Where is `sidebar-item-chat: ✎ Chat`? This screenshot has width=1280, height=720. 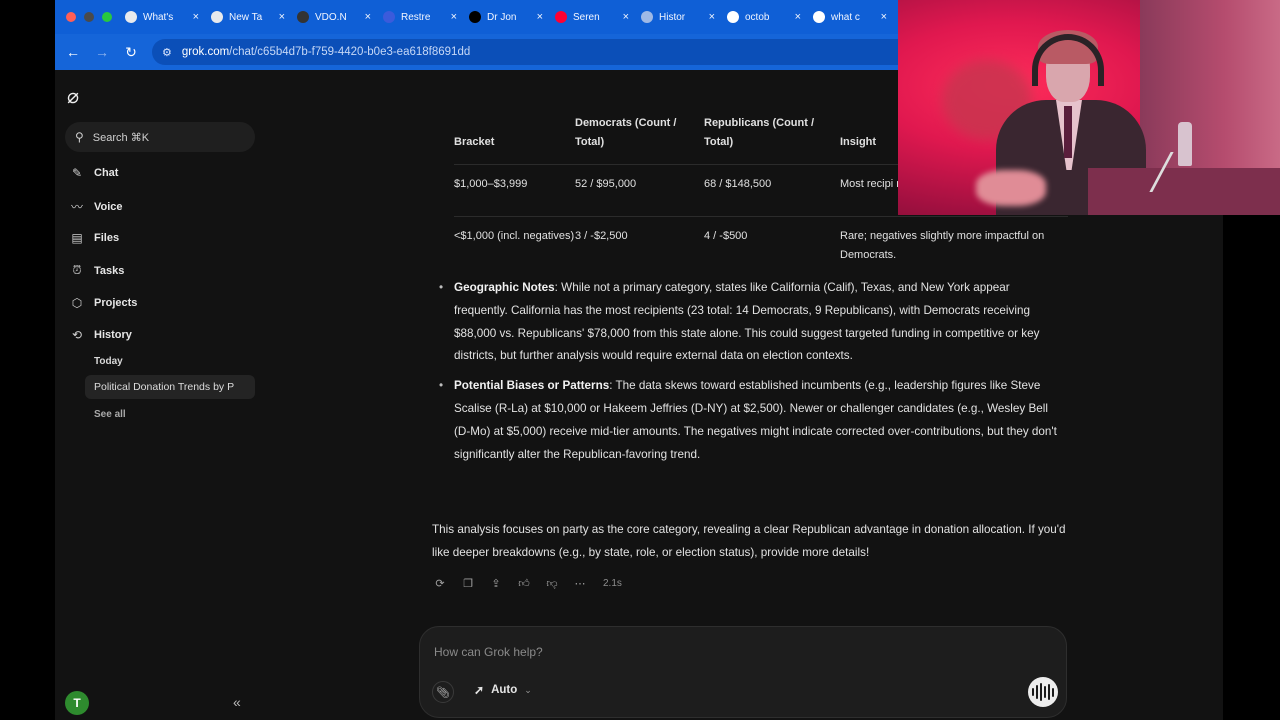
sidebar-item-chat: ✎ Chat is located at coordinates (93, 173).